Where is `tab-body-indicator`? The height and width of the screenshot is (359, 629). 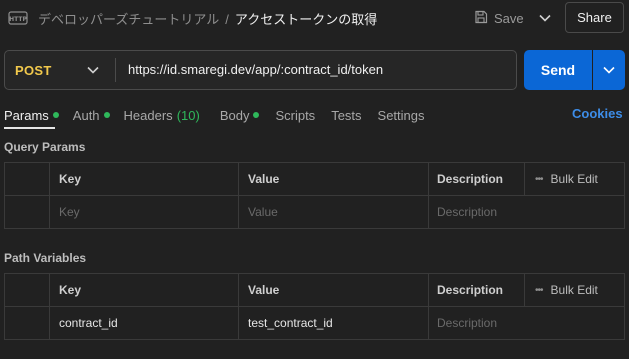
tab-body-indicator is located at coordinates (256, 115).